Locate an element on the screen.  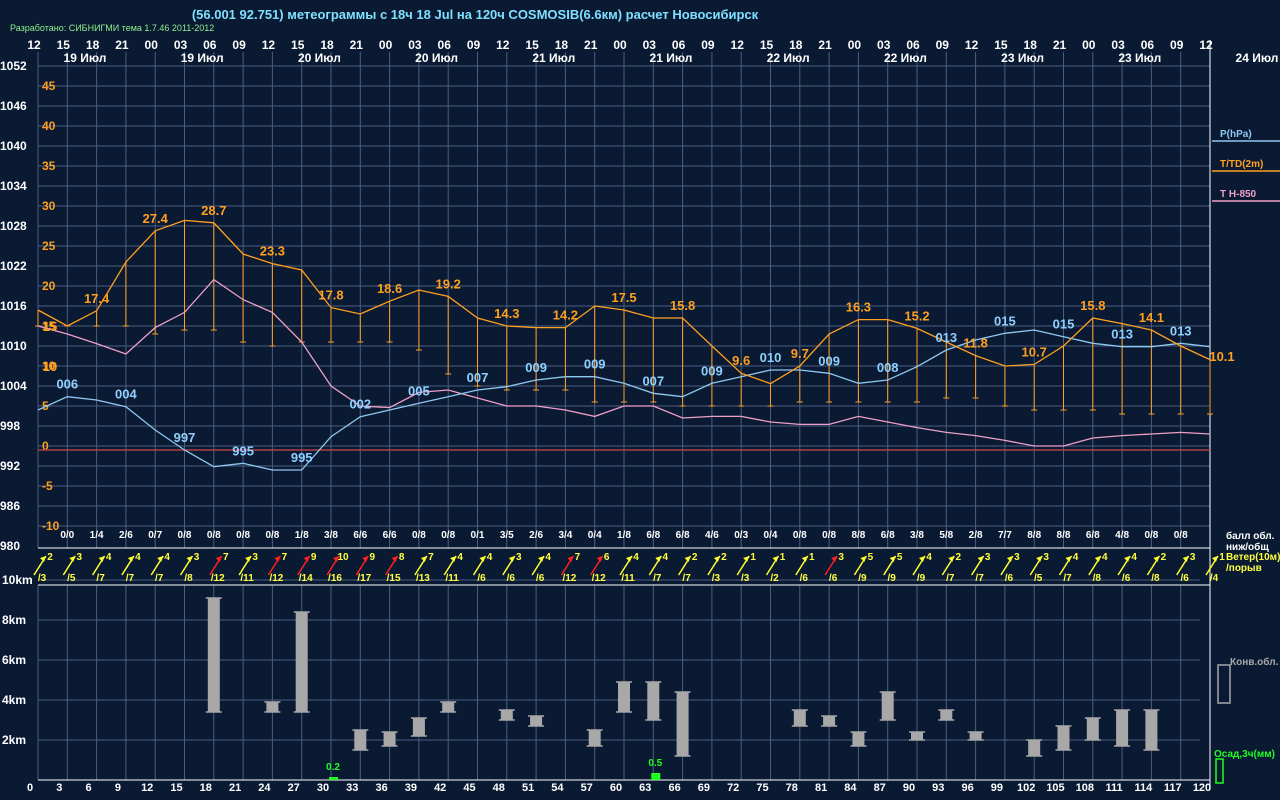
wind-gust: /4 is located at coordinates (1214, 578).